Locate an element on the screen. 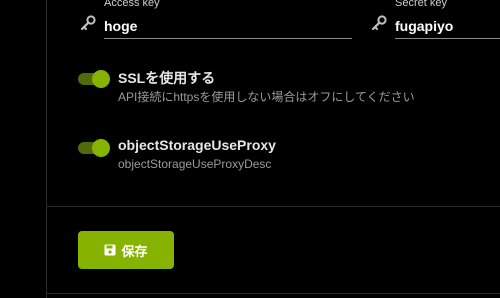 This screenshot has width=500, height=298. secret-key-input is located at coordinates (447, 26).